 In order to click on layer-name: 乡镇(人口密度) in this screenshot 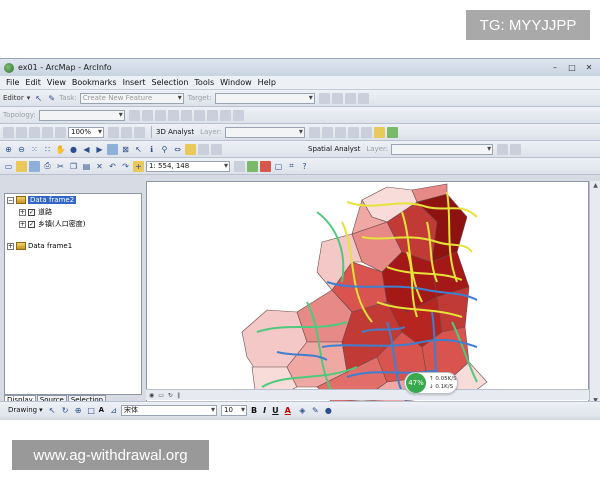, I will do `click(61, 224)`.